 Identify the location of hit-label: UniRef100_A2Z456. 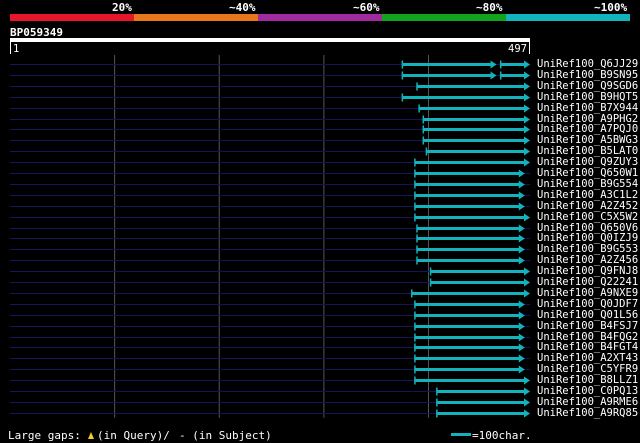
(587, 260).